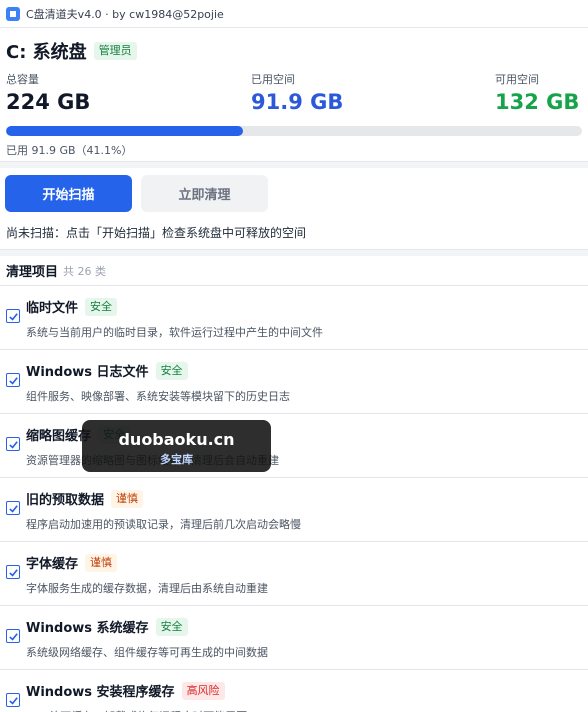 The width and height of the screenshot is (588, 712). I want to click on free-space-label: 可用空间, so click(517, 79).